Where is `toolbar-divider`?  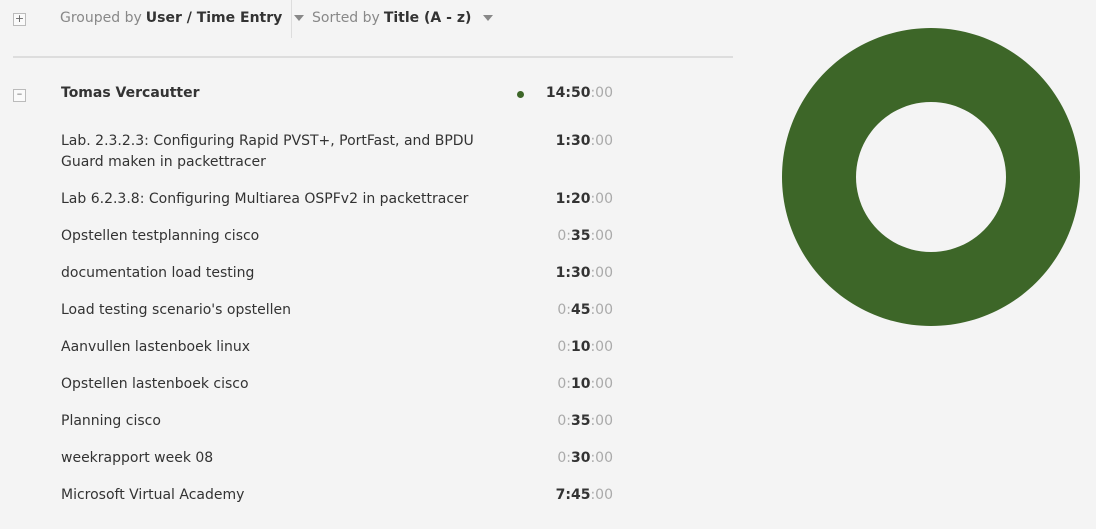 toolbar-divider is located at coordinates (291, 19).